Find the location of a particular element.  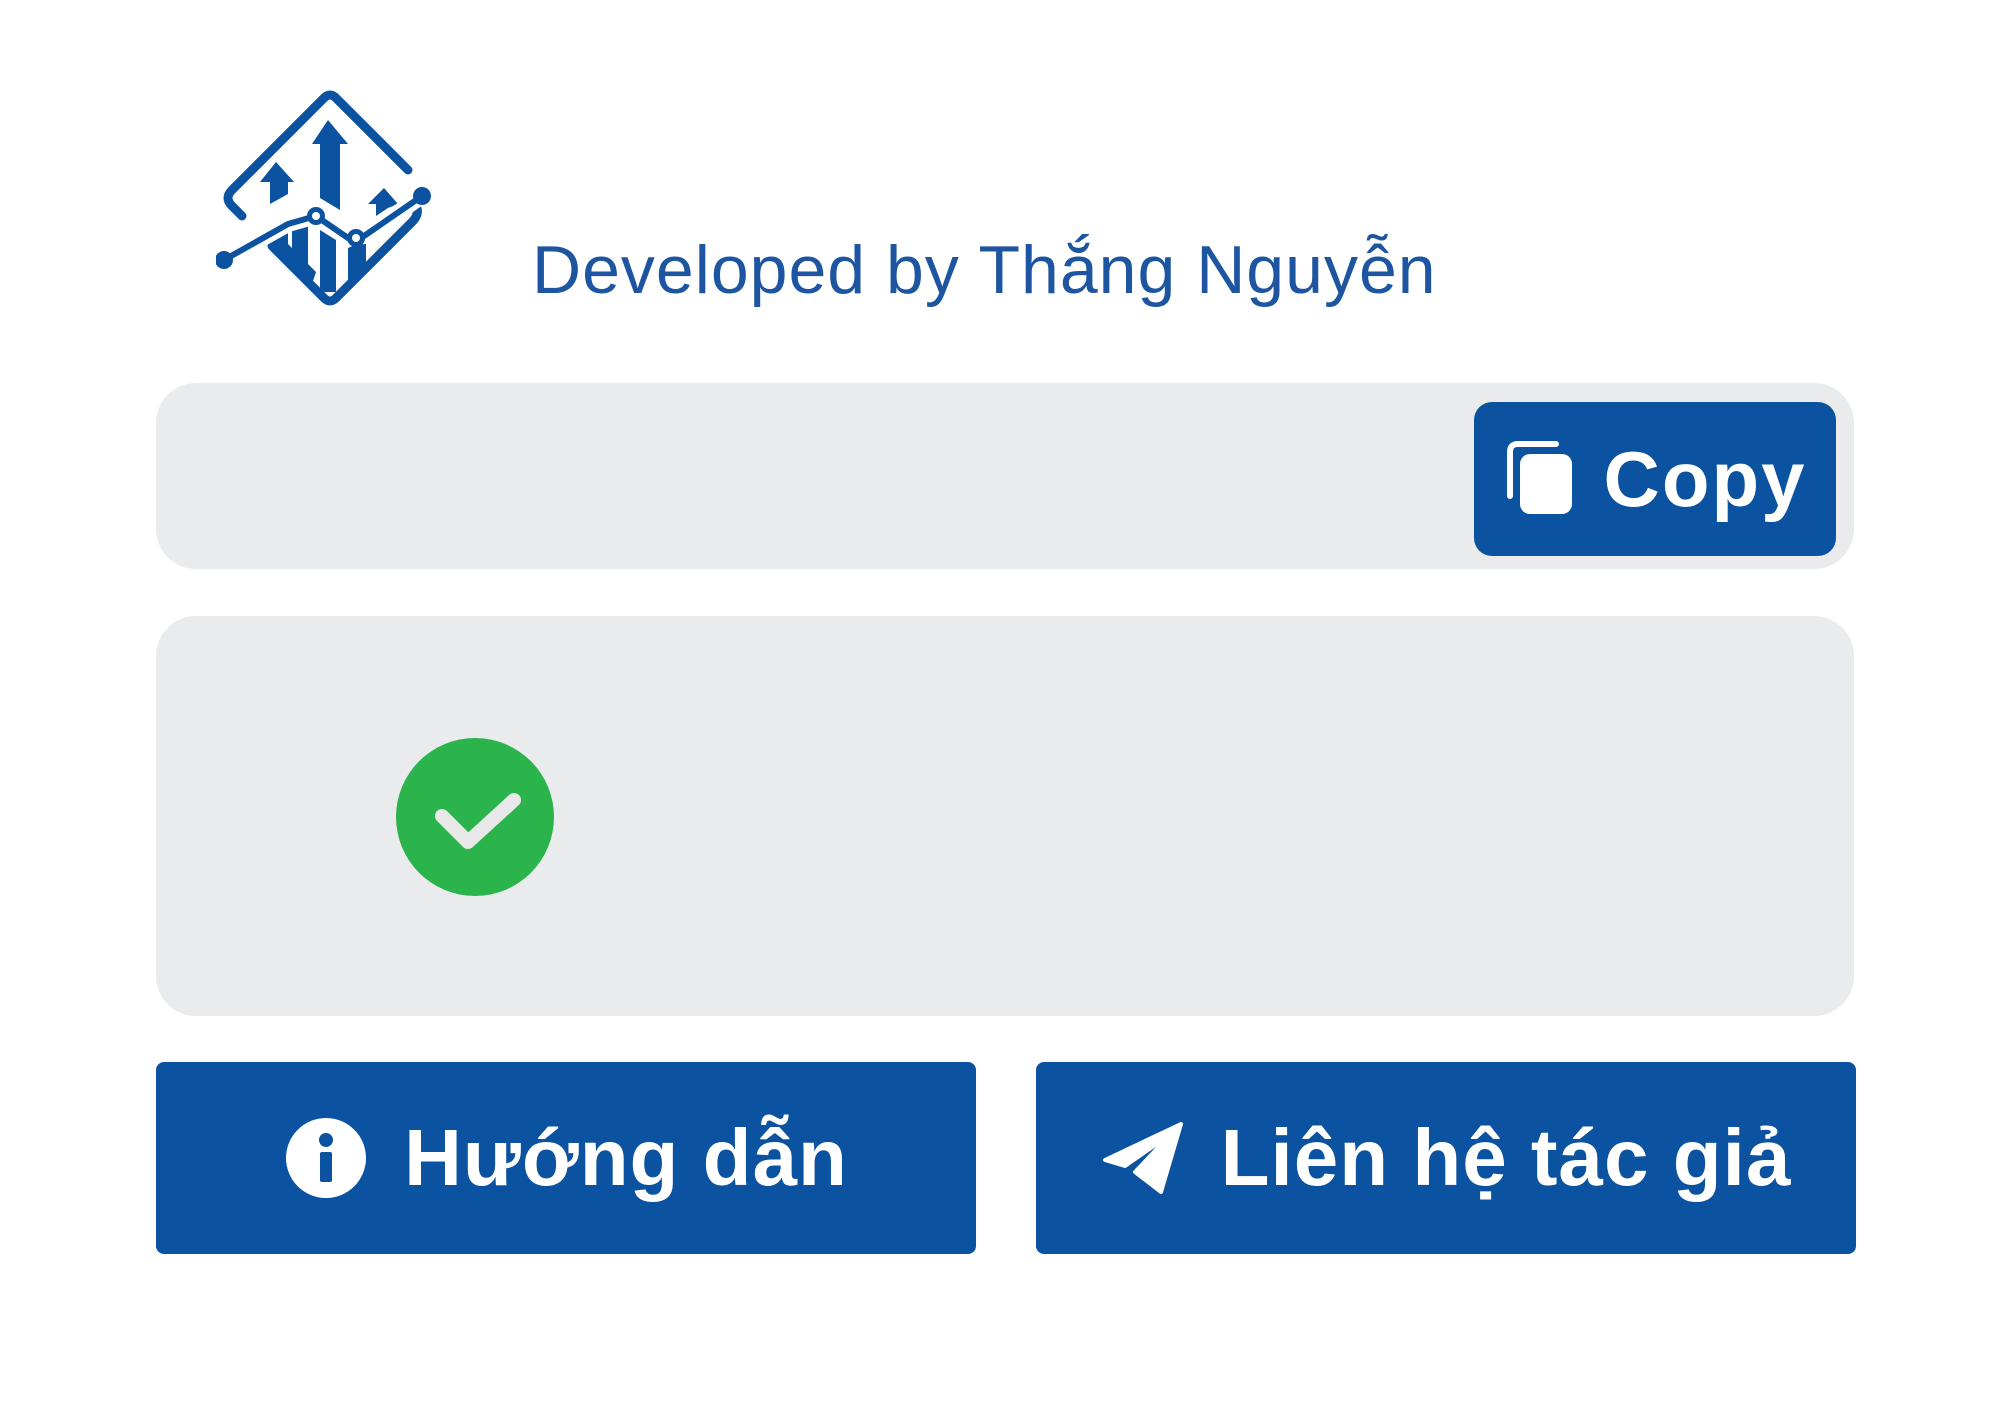

check-circle-icon is located at coordinates (475, 817).